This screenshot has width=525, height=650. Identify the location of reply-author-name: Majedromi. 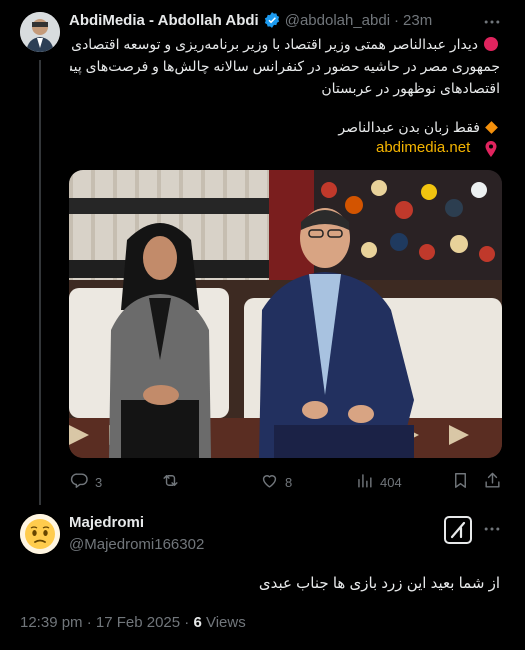
(106, 522).